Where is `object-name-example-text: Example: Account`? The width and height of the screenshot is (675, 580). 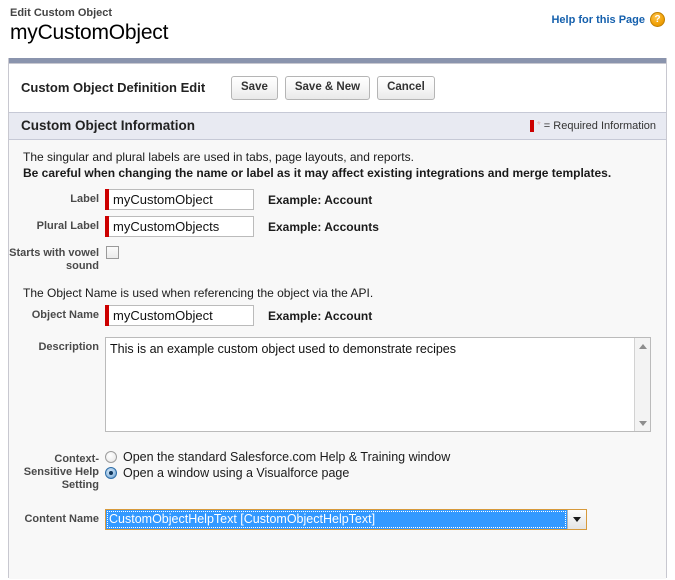
object-name-example-text: Example: Account is located at coordinates (320, 315).